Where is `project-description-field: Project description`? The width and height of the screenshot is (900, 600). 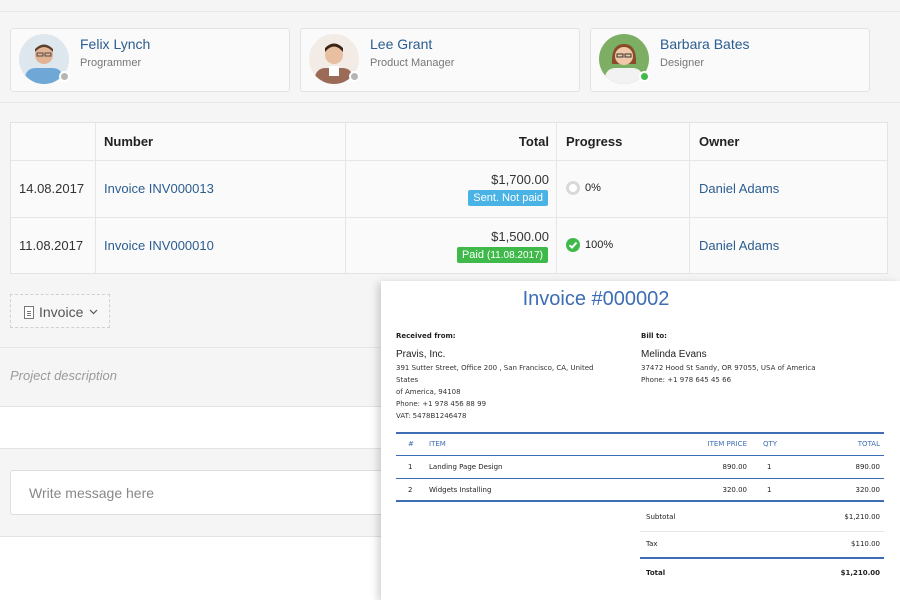 project-description-field: Project description is located at coordinates (63, 375).